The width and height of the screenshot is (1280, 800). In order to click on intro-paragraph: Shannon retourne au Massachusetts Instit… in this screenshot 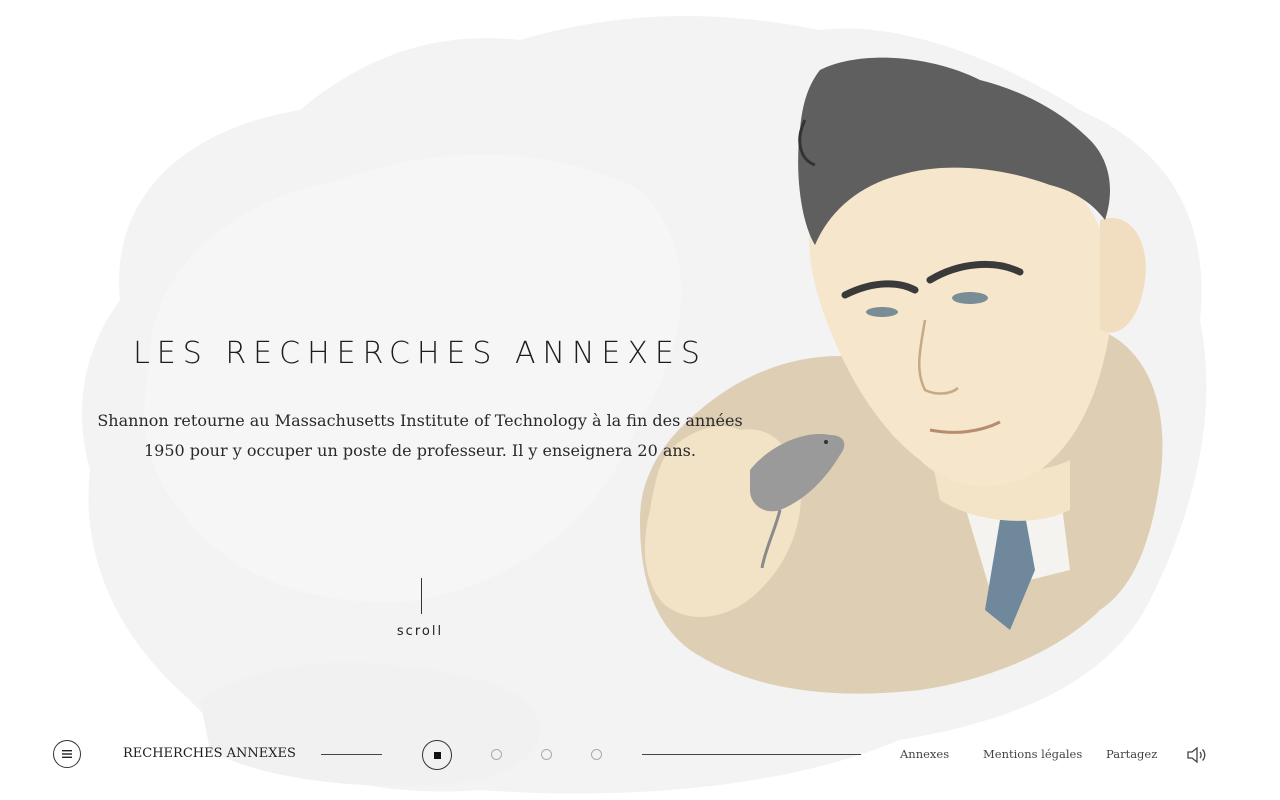, I will do `click(420, 435)`.